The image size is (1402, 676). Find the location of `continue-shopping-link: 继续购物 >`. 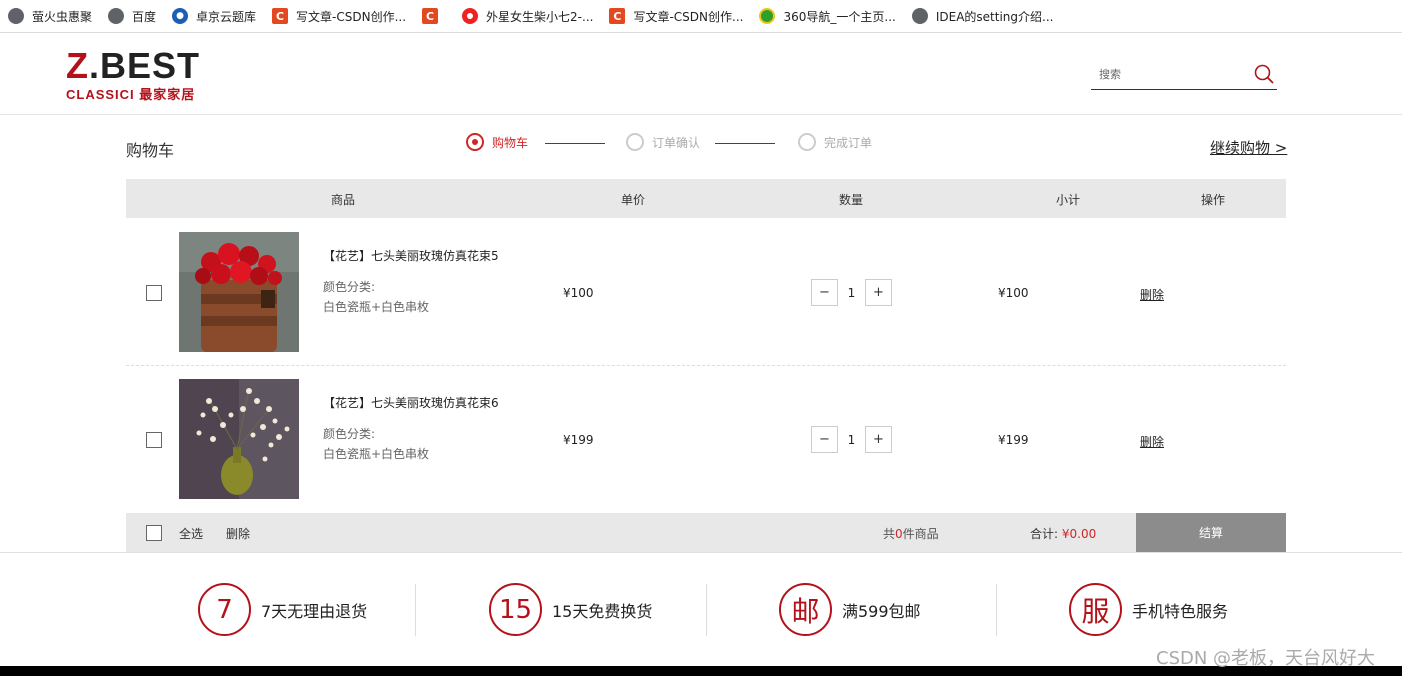

continue-shopping-link: 继续购物 > is located at coordinates (1248, 147).